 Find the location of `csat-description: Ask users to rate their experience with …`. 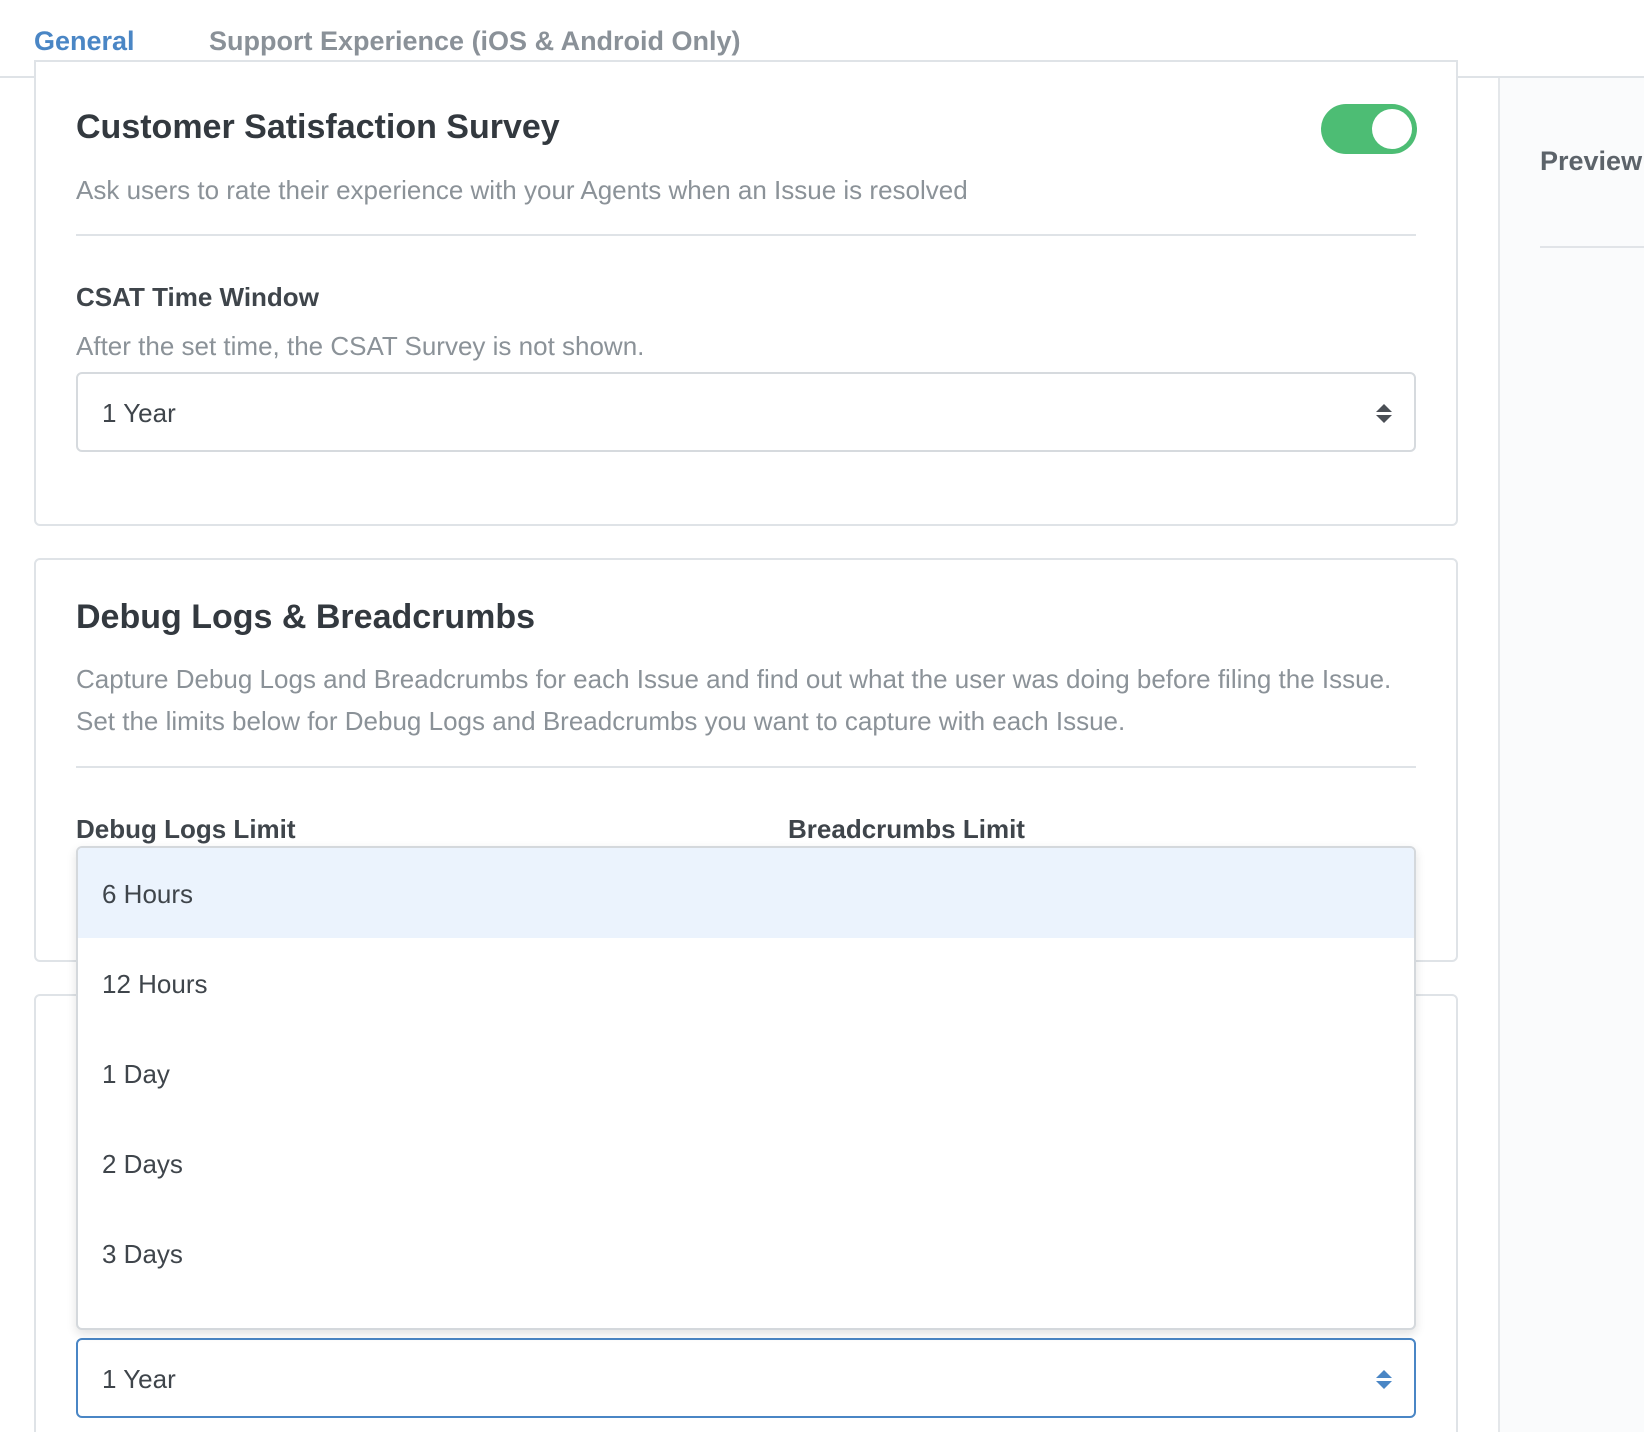

csat-description: Ask users to rate their experience with … is located at coordinates (522, 190).